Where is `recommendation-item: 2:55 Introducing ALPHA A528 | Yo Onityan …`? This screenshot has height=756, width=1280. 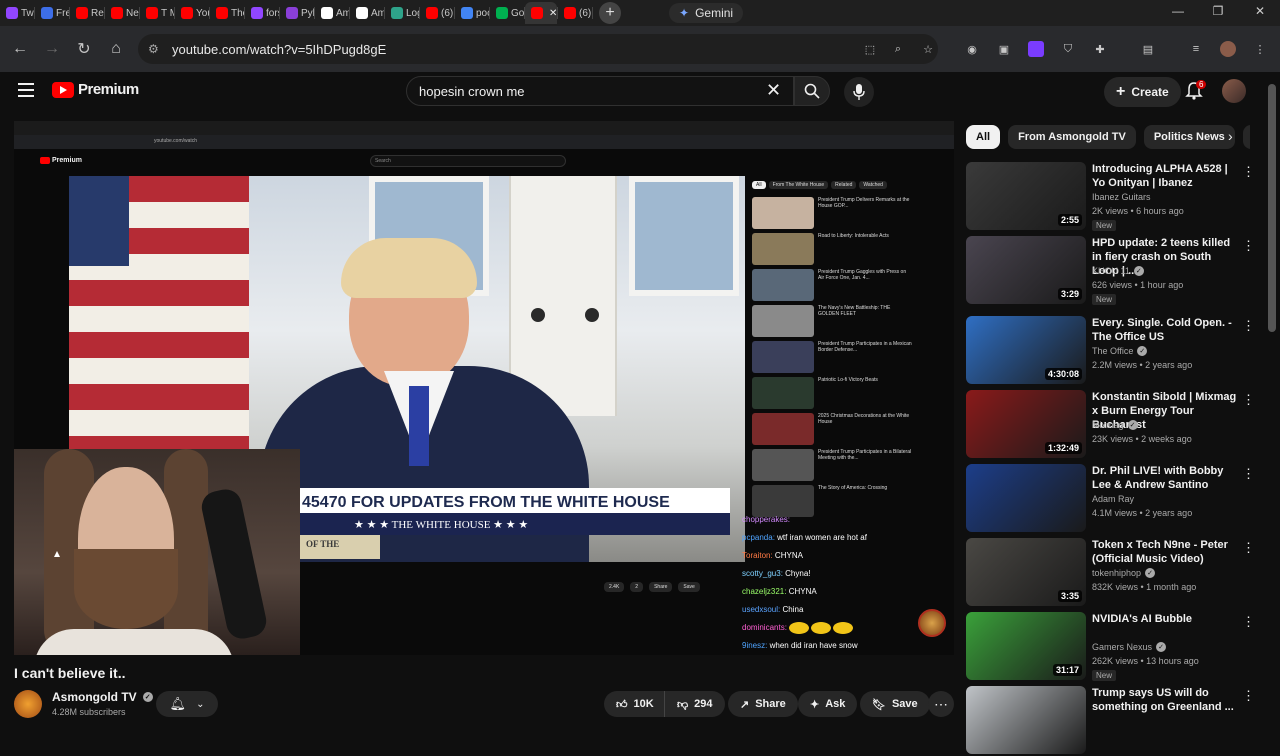
recommendation-item: 2:55 Introducing ALPHA A528 | Yo Onityan … is located at coordinates (1116, 197).